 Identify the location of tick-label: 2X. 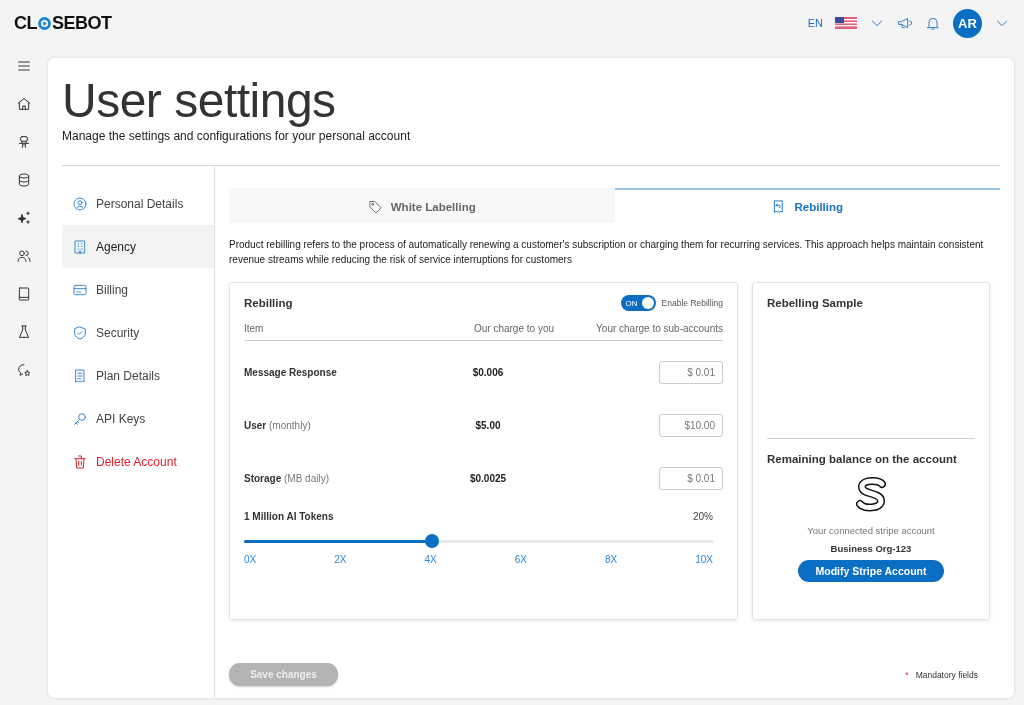
(340, 559).